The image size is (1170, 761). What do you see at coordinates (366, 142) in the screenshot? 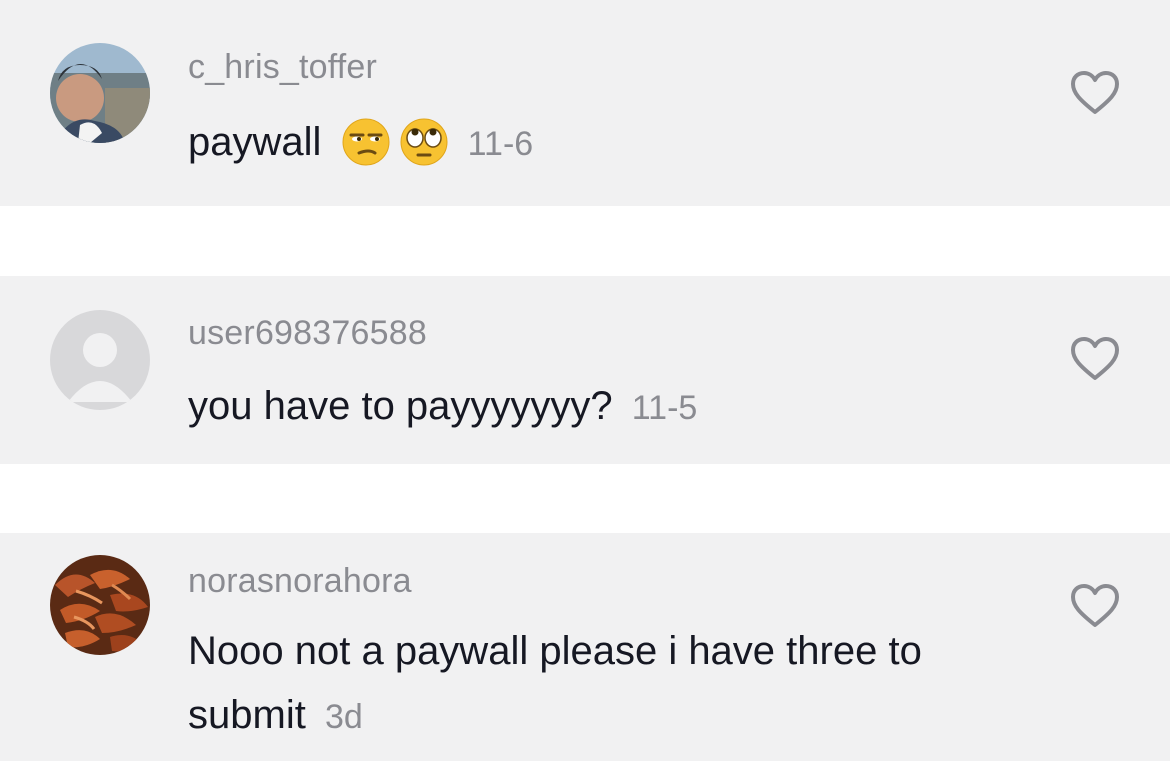
I see `unamused-face-icon` at bounding box center [366, 142].